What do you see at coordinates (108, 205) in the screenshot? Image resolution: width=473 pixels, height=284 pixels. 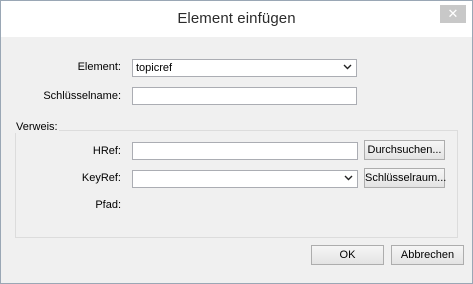 I see `path-label: Pfad:` at bounding box center [108, 205].